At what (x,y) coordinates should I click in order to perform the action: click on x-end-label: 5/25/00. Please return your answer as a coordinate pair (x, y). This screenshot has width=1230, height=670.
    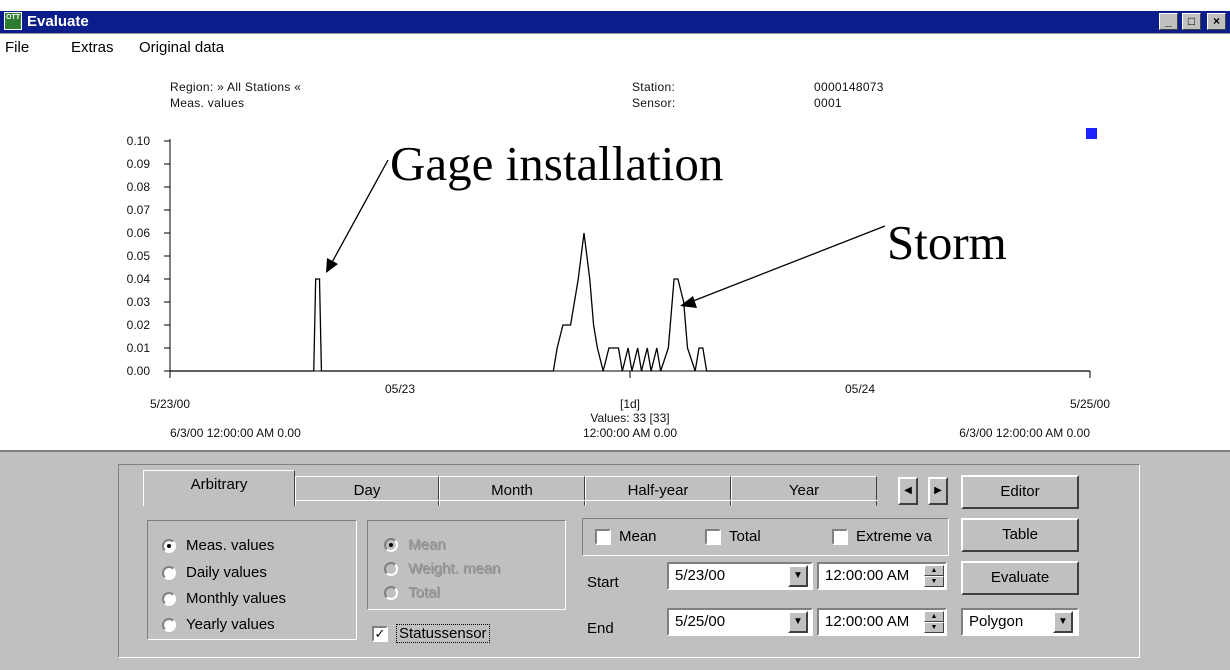
    Looking at the image, I should click on (1090, 404).